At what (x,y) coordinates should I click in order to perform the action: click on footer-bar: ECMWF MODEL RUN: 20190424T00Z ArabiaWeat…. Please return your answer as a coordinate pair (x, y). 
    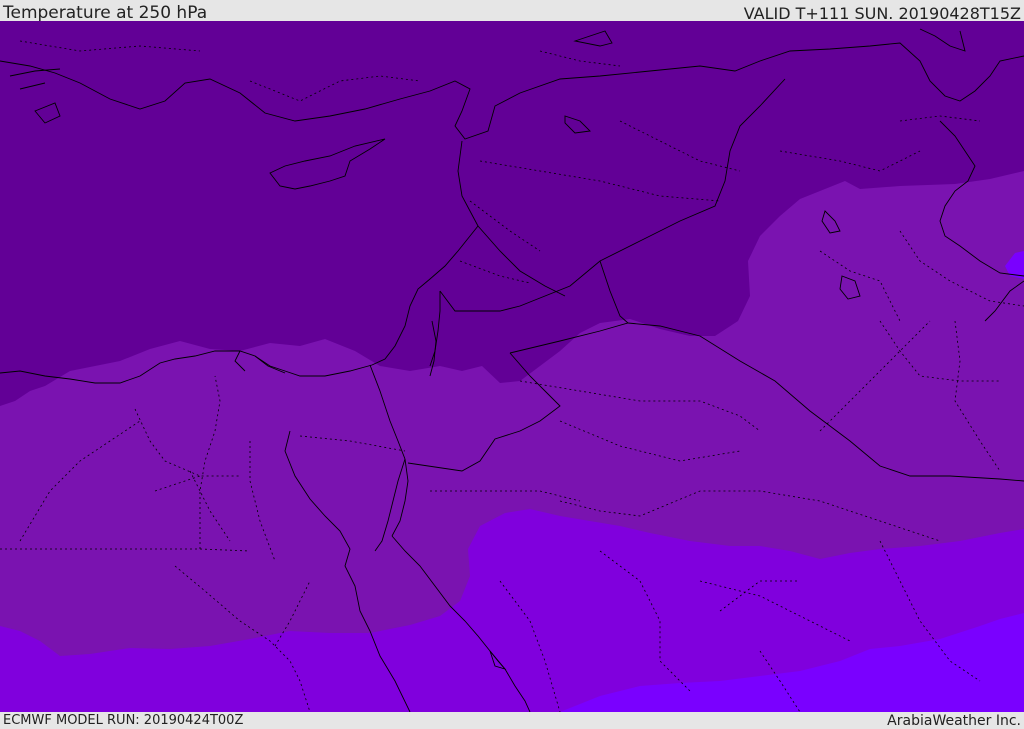
    Looking at the image, I should click on (512, 720).